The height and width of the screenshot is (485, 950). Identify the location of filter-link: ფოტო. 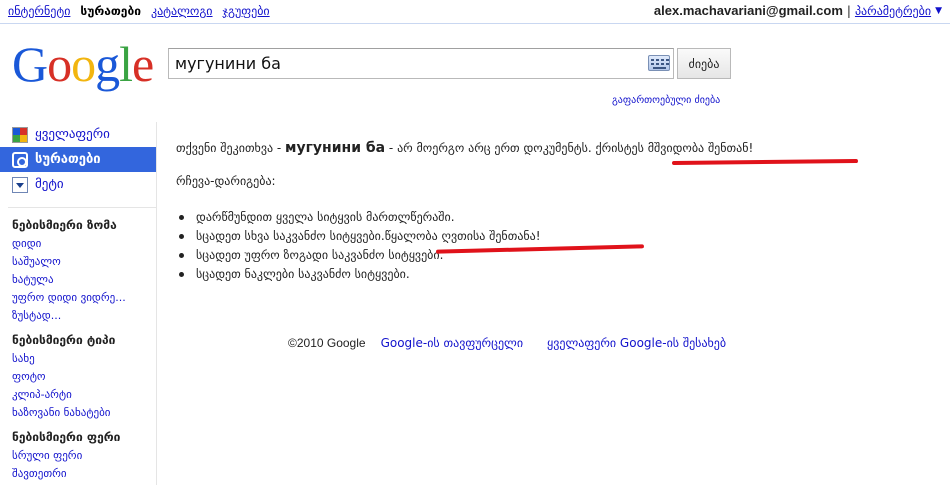
(63, 377).